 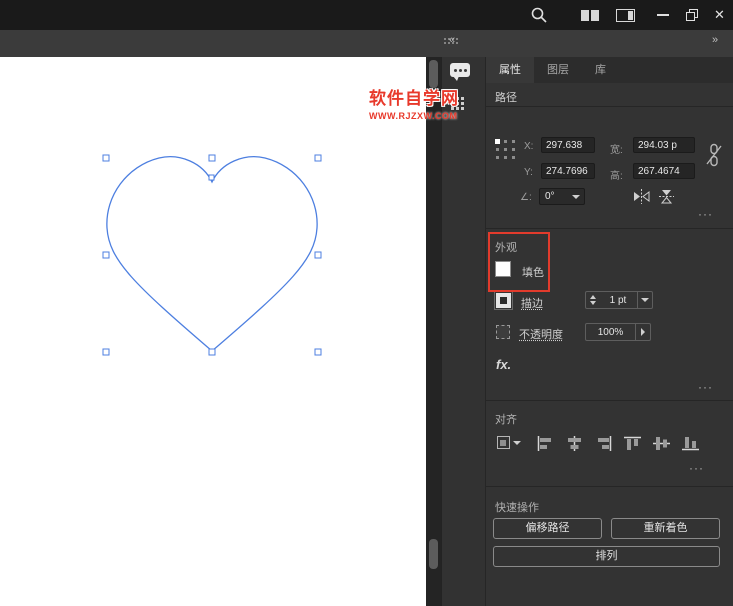 I want to click on align-bottom-icon, so click(x=690, y=446).